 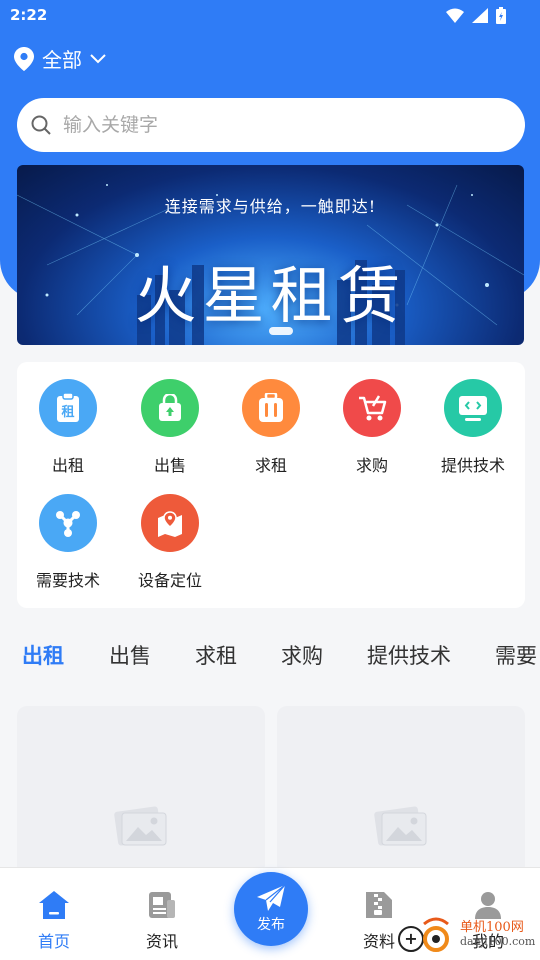 I want to click on code-icon, so click(x=473, y=408).